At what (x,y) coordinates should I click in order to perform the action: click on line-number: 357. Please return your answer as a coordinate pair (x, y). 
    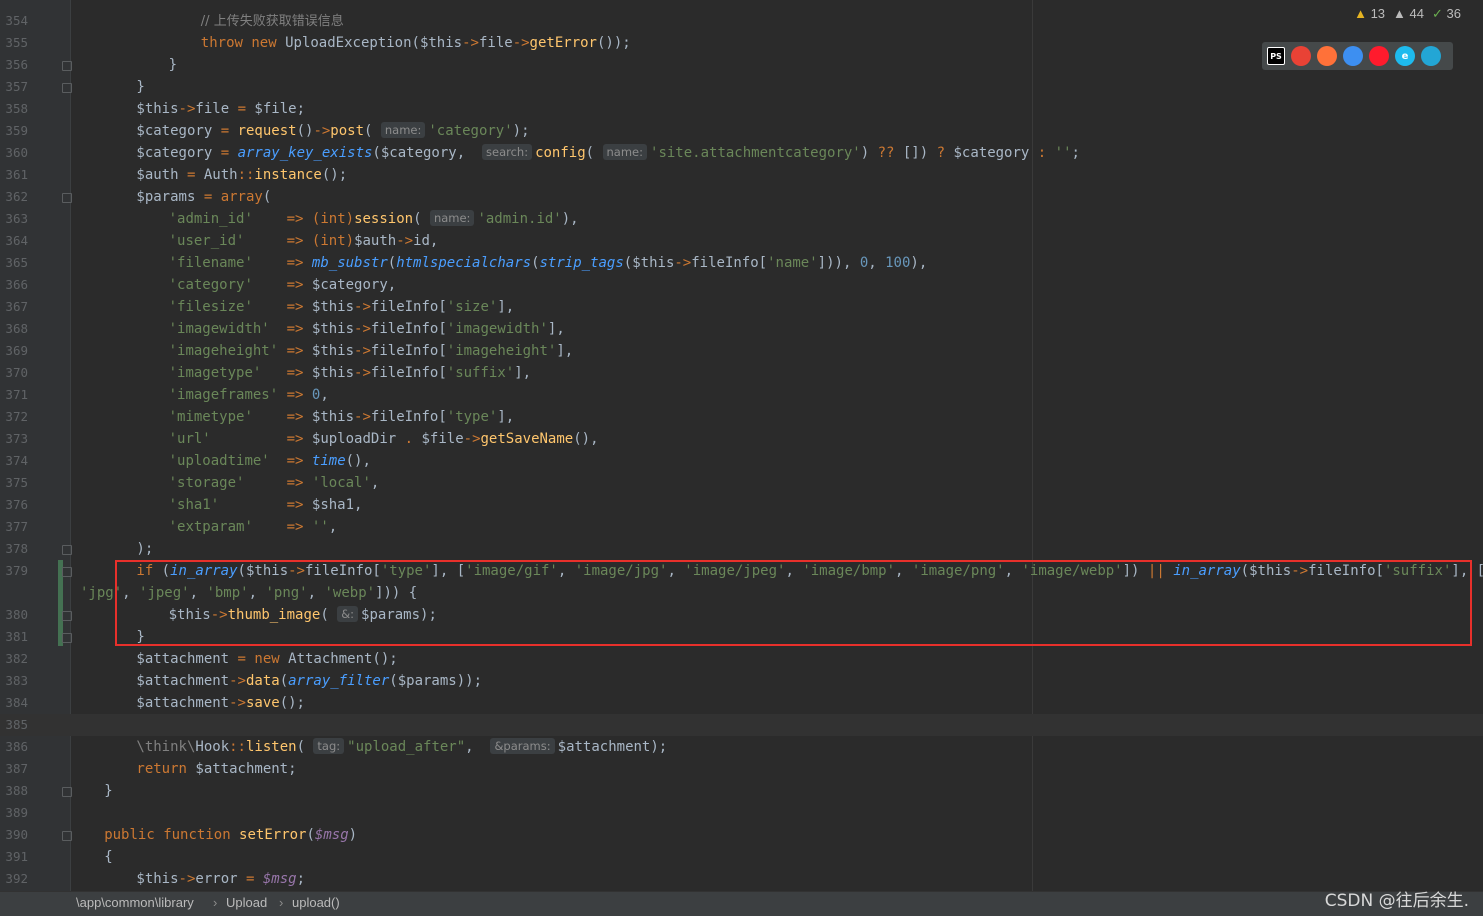
    Looking at the image, I should click on (14, 87).